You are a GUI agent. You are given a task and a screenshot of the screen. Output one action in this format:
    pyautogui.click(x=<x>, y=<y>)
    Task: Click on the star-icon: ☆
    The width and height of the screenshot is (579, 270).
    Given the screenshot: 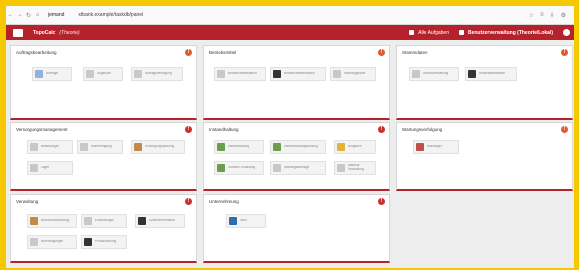 What is the action you would take?
    pyautogui.click(x=531, y=15)
    